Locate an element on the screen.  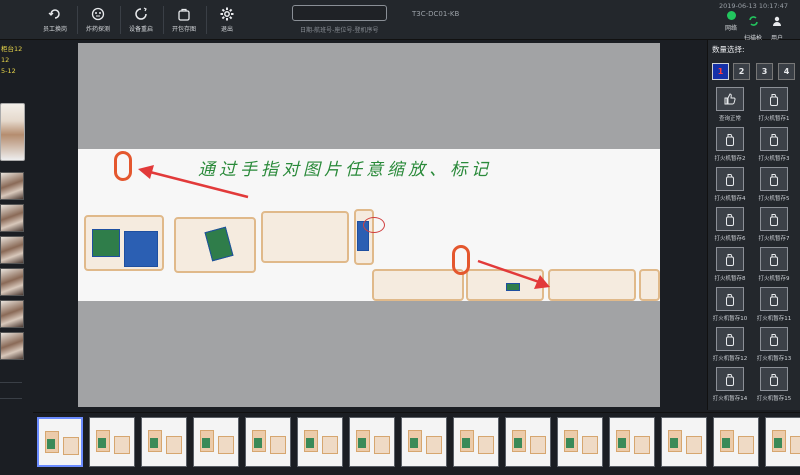
disposal-tile-label: 打火机暂存14 is located at coordinates (730, 399).